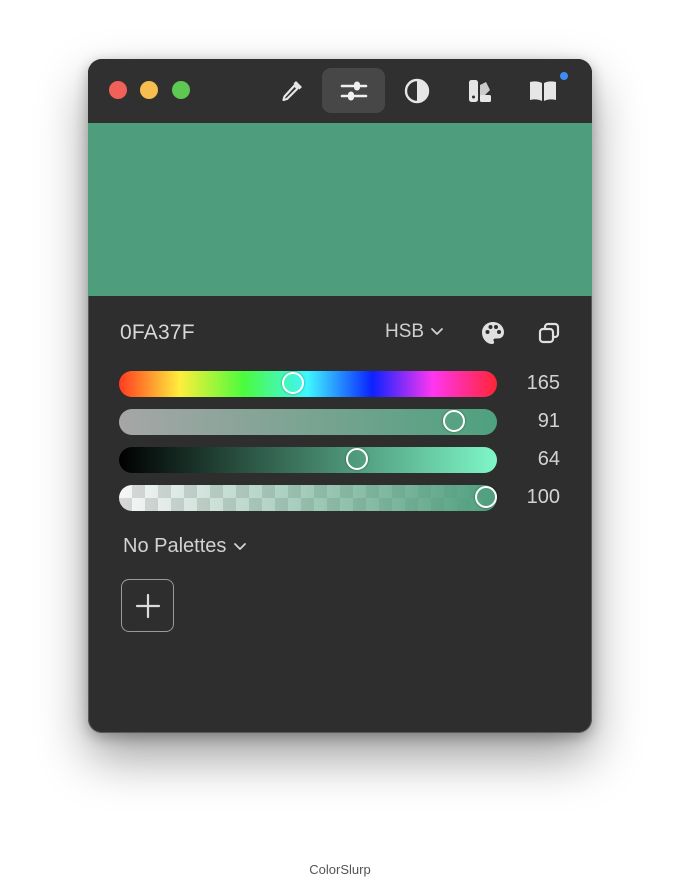 This screenshot has width=680, height=880. I want to click on sliders-icon, so click(353, 90).